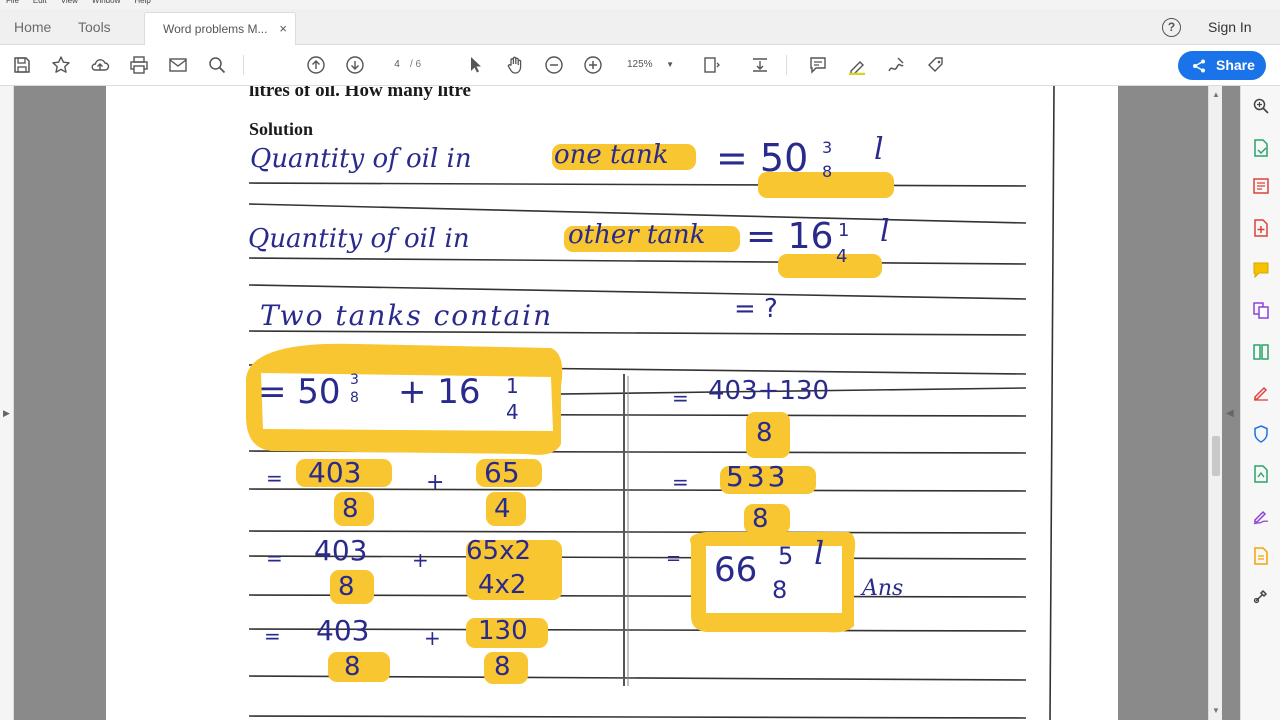  Describe the element at coordinates (40, 4) in the screenshot. I see `menu-edit: Edit` at that location.